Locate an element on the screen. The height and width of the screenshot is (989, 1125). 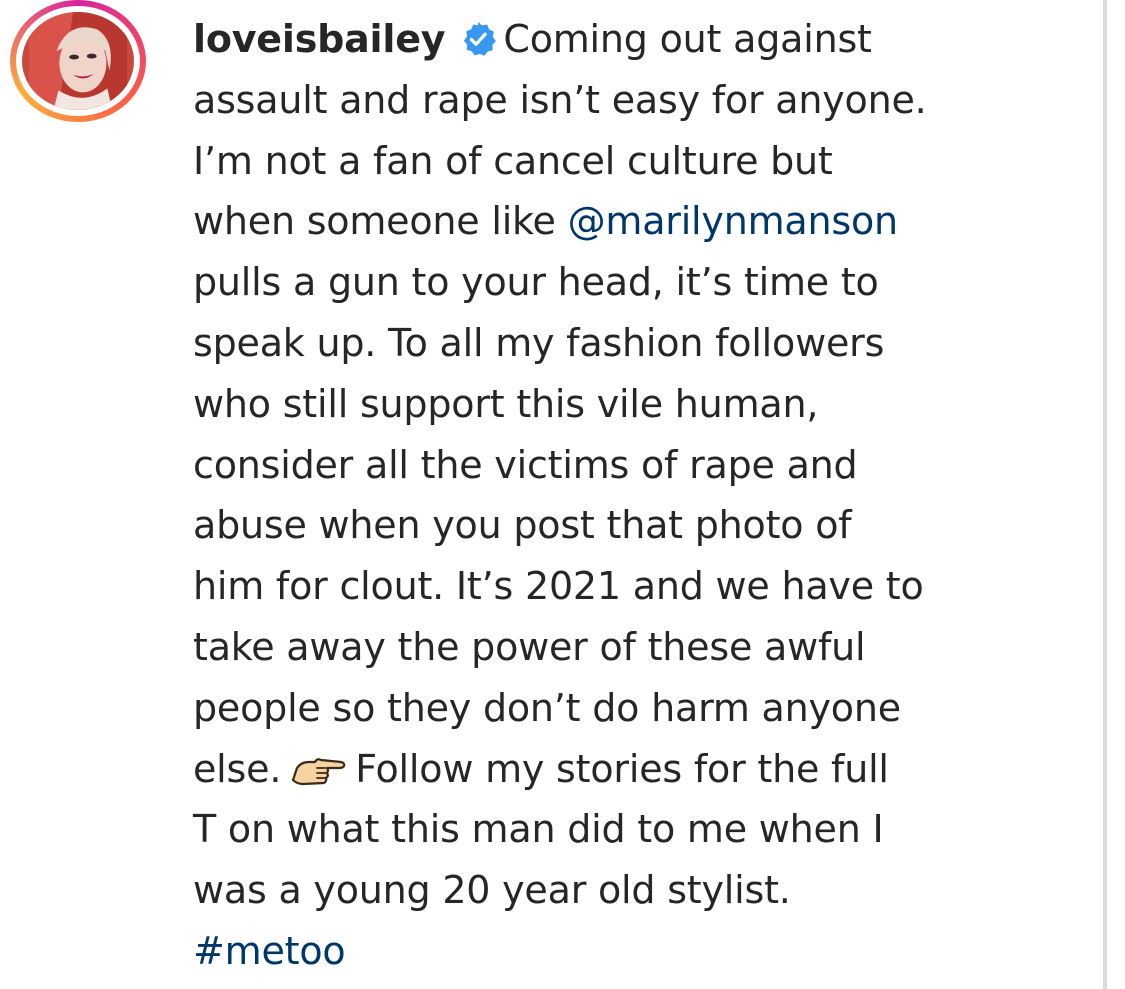
caption-line: when someone like @marilynmanson is located at coordinates (643, 221).